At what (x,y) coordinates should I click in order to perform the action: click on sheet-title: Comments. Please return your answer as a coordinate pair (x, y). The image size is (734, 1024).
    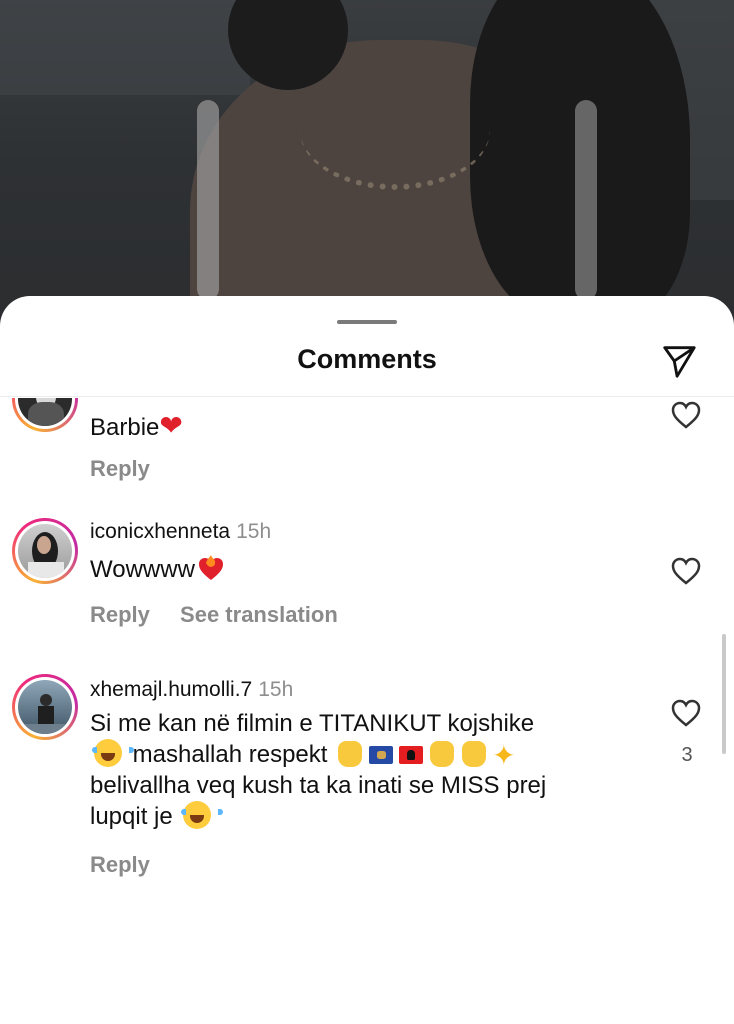
    Looking at the image, I should click on (367, 359).